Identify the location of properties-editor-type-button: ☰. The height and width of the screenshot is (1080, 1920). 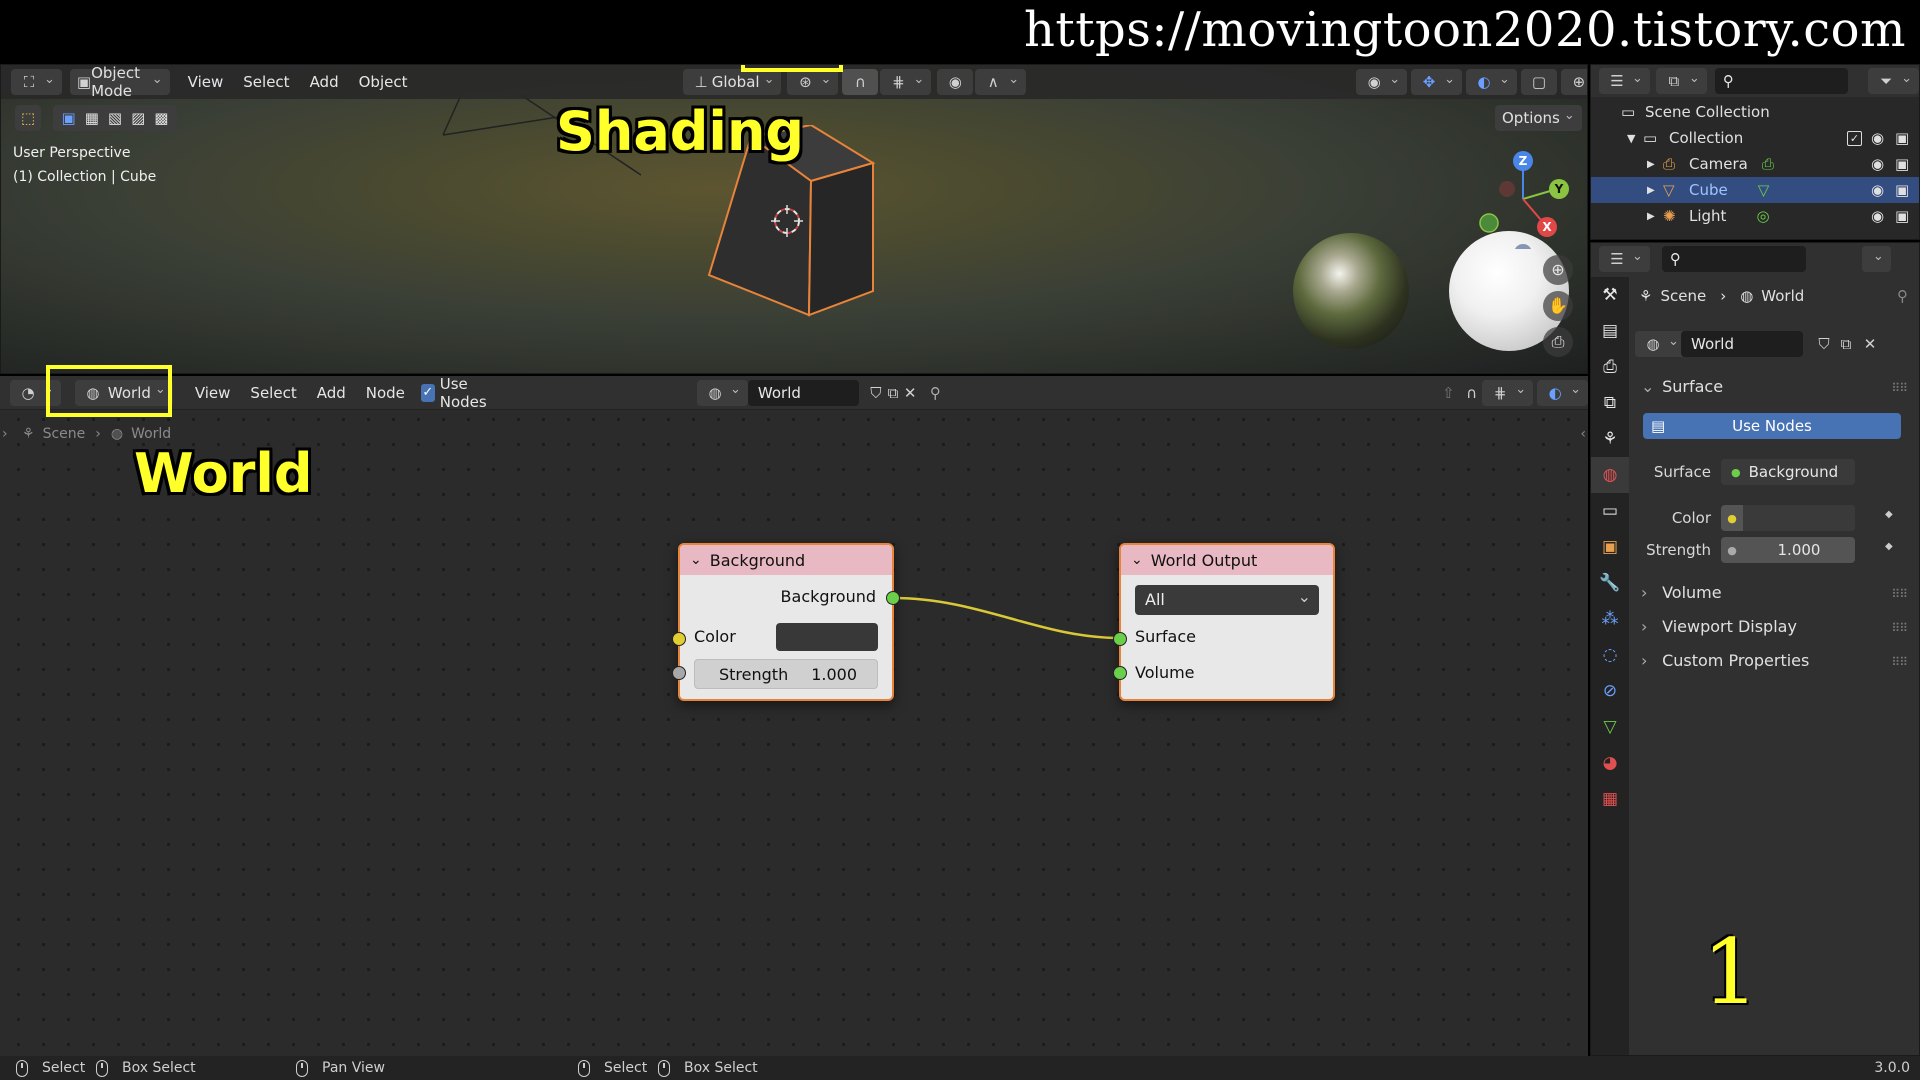
(1624, 259).